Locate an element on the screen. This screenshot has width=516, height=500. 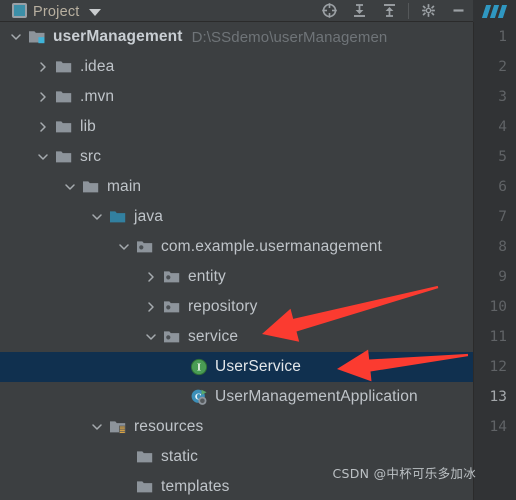
tree-row-label: repository is located at coordinates (223, 306).